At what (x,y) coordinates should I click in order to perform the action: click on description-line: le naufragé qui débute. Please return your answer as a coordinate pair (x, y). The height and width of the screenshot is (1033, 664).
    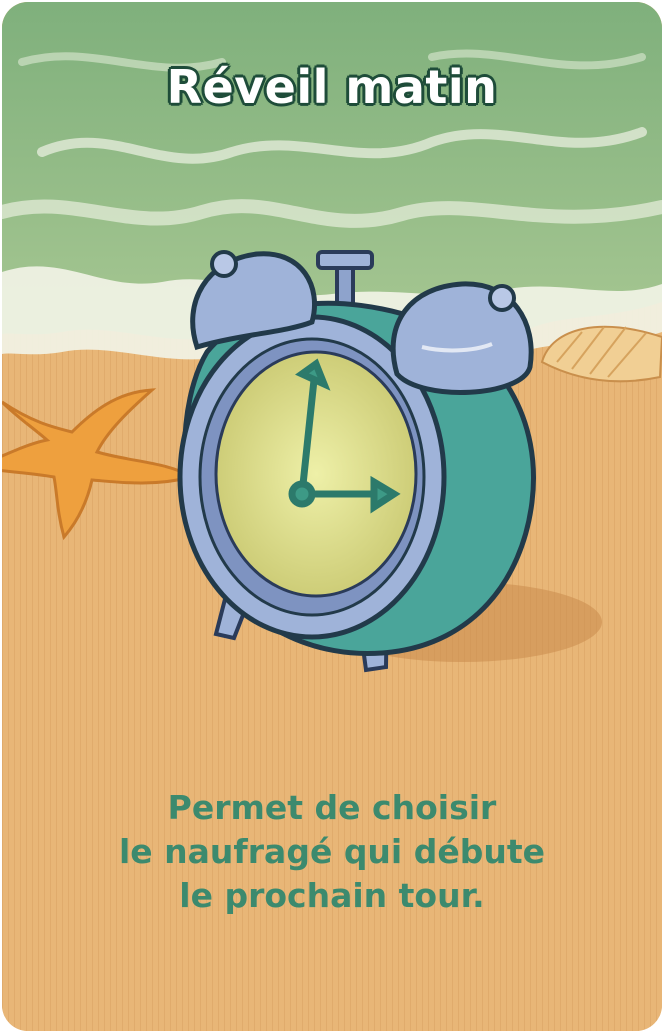
    Looking at the image, I should click on (332, 851).